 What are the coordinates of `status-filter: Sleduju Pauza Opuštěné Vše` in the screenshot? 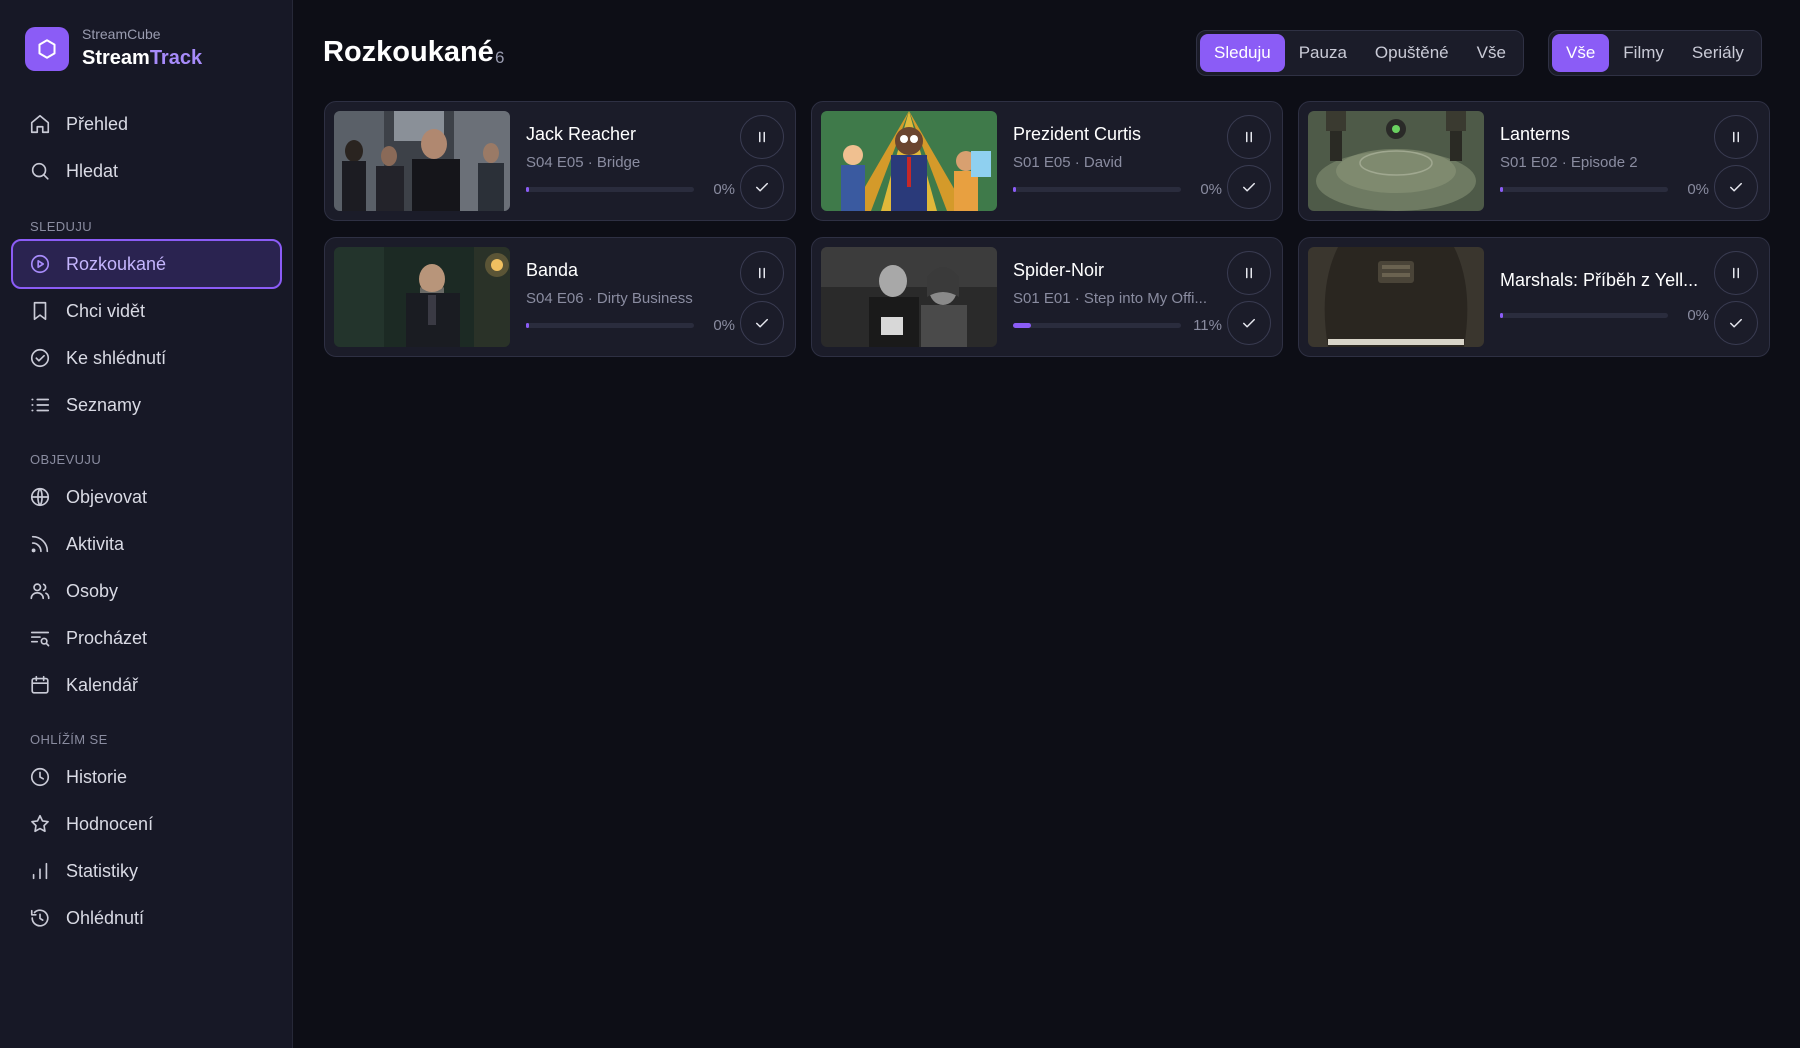 It's located at (1360, 53).